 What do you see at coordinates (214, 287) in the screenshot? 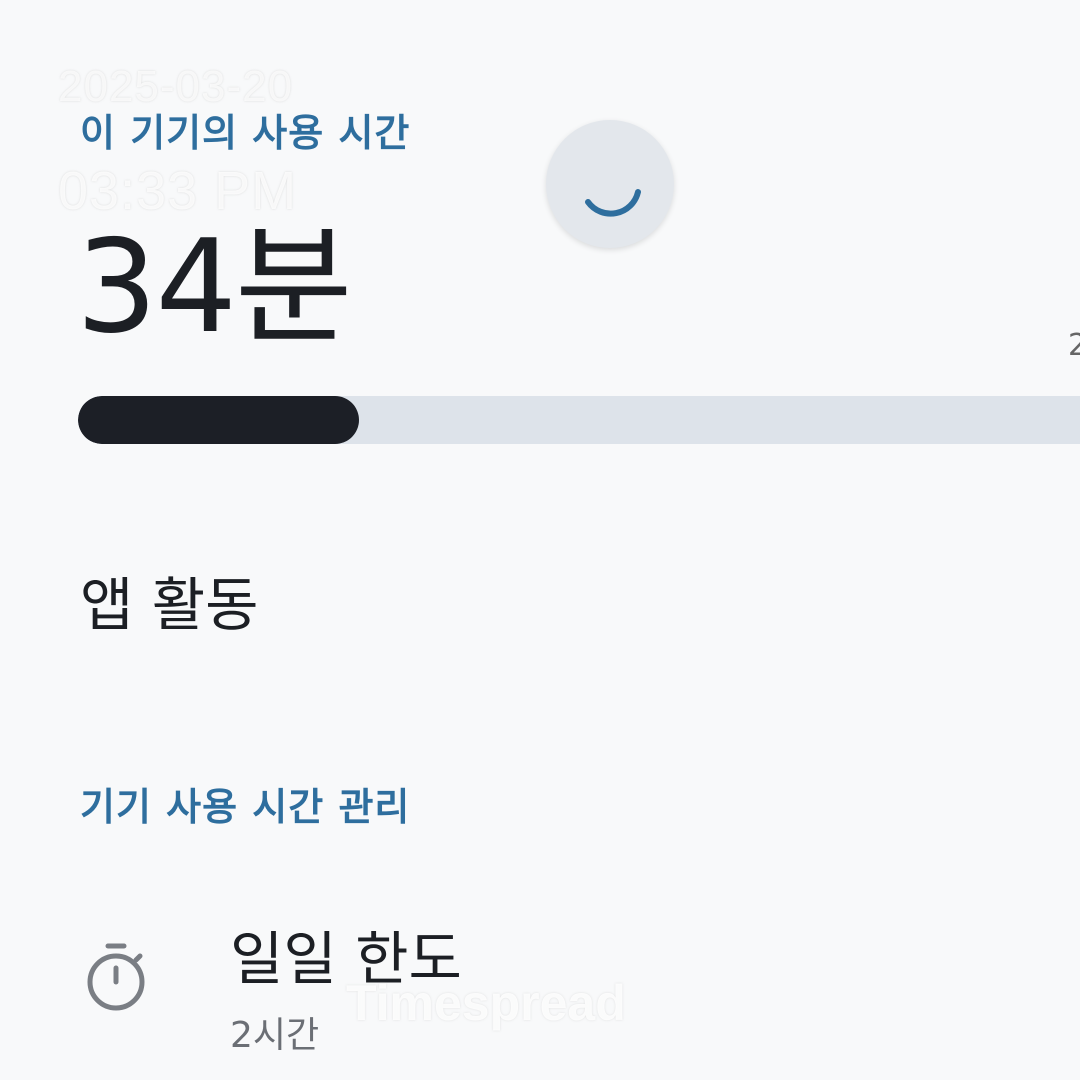
I see `total-usage-time: 34분` at bounding box center [214, 287].